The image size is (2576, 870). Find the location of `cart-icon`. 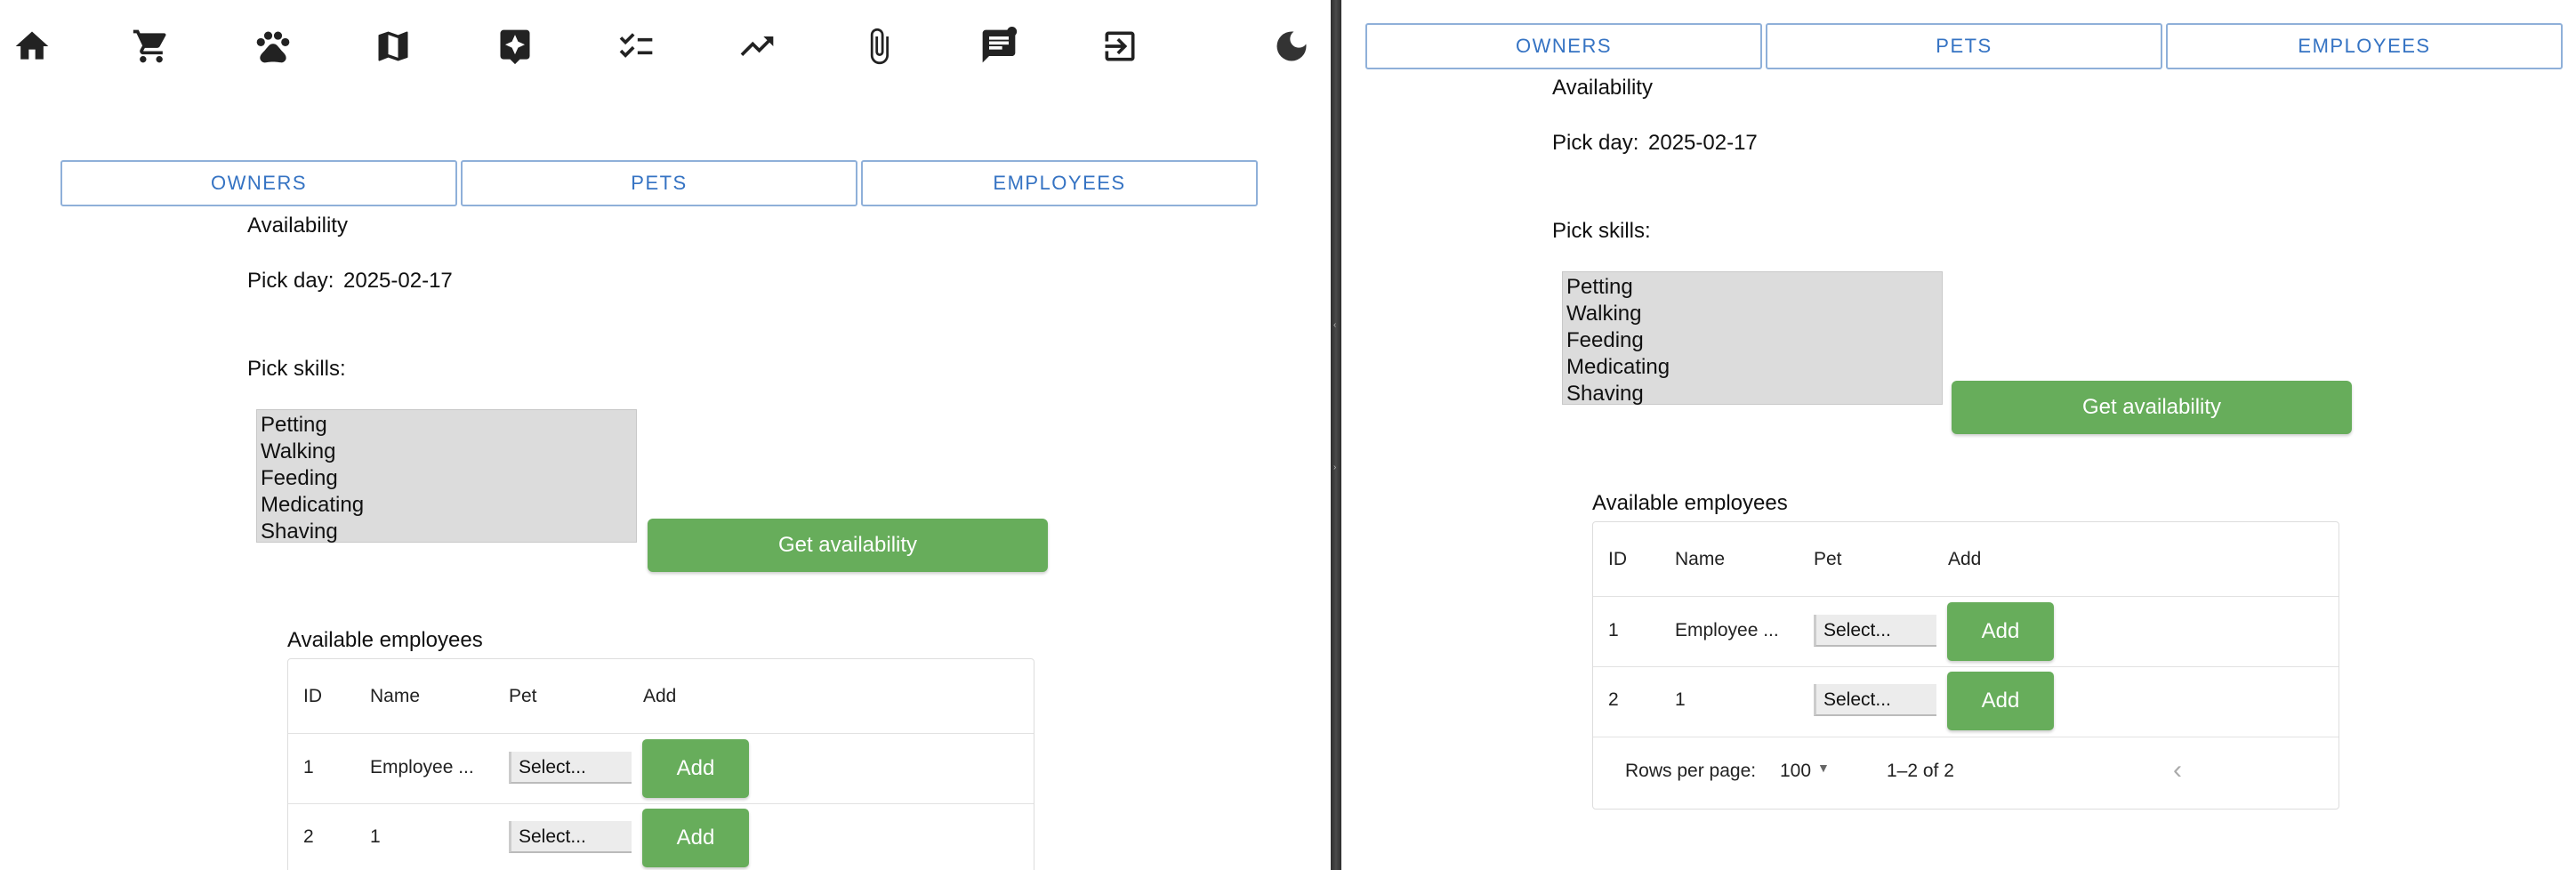

cart-icon is located at coordinates (151, 46).